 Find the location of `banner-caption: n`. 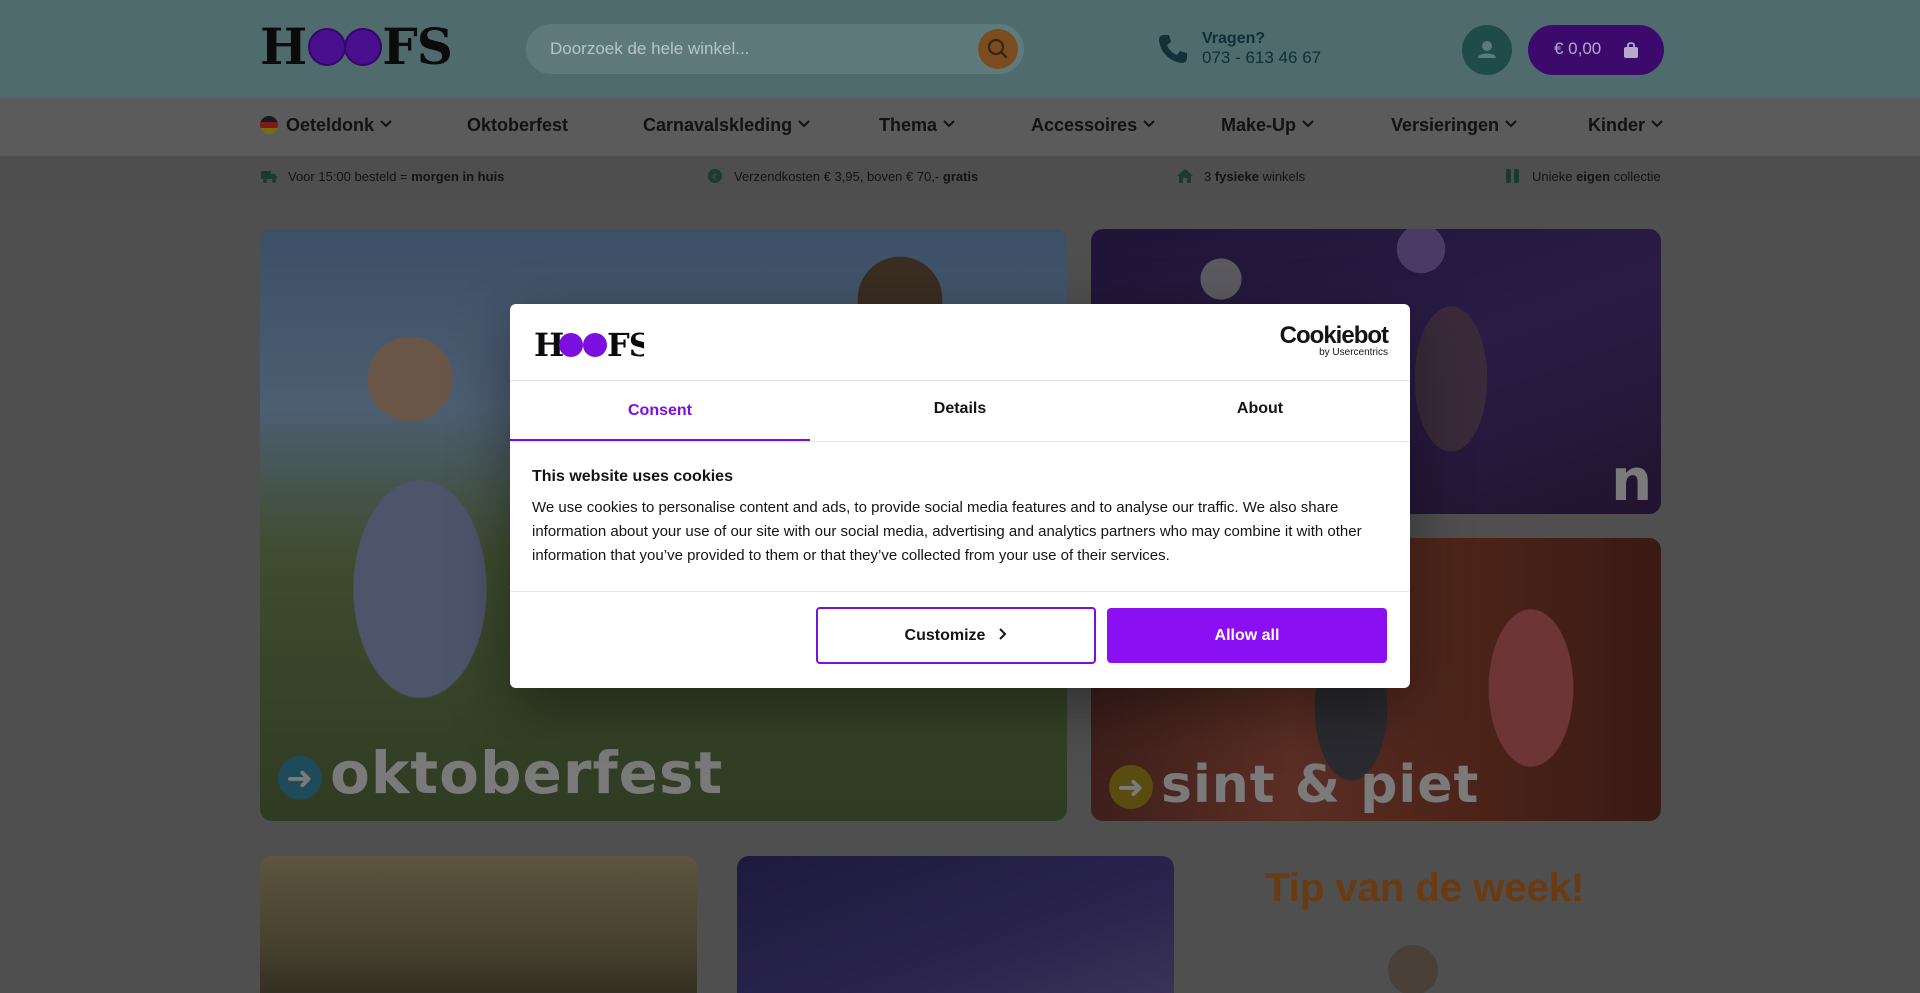

banner-caption: n is located at coordinates (1632, 480).